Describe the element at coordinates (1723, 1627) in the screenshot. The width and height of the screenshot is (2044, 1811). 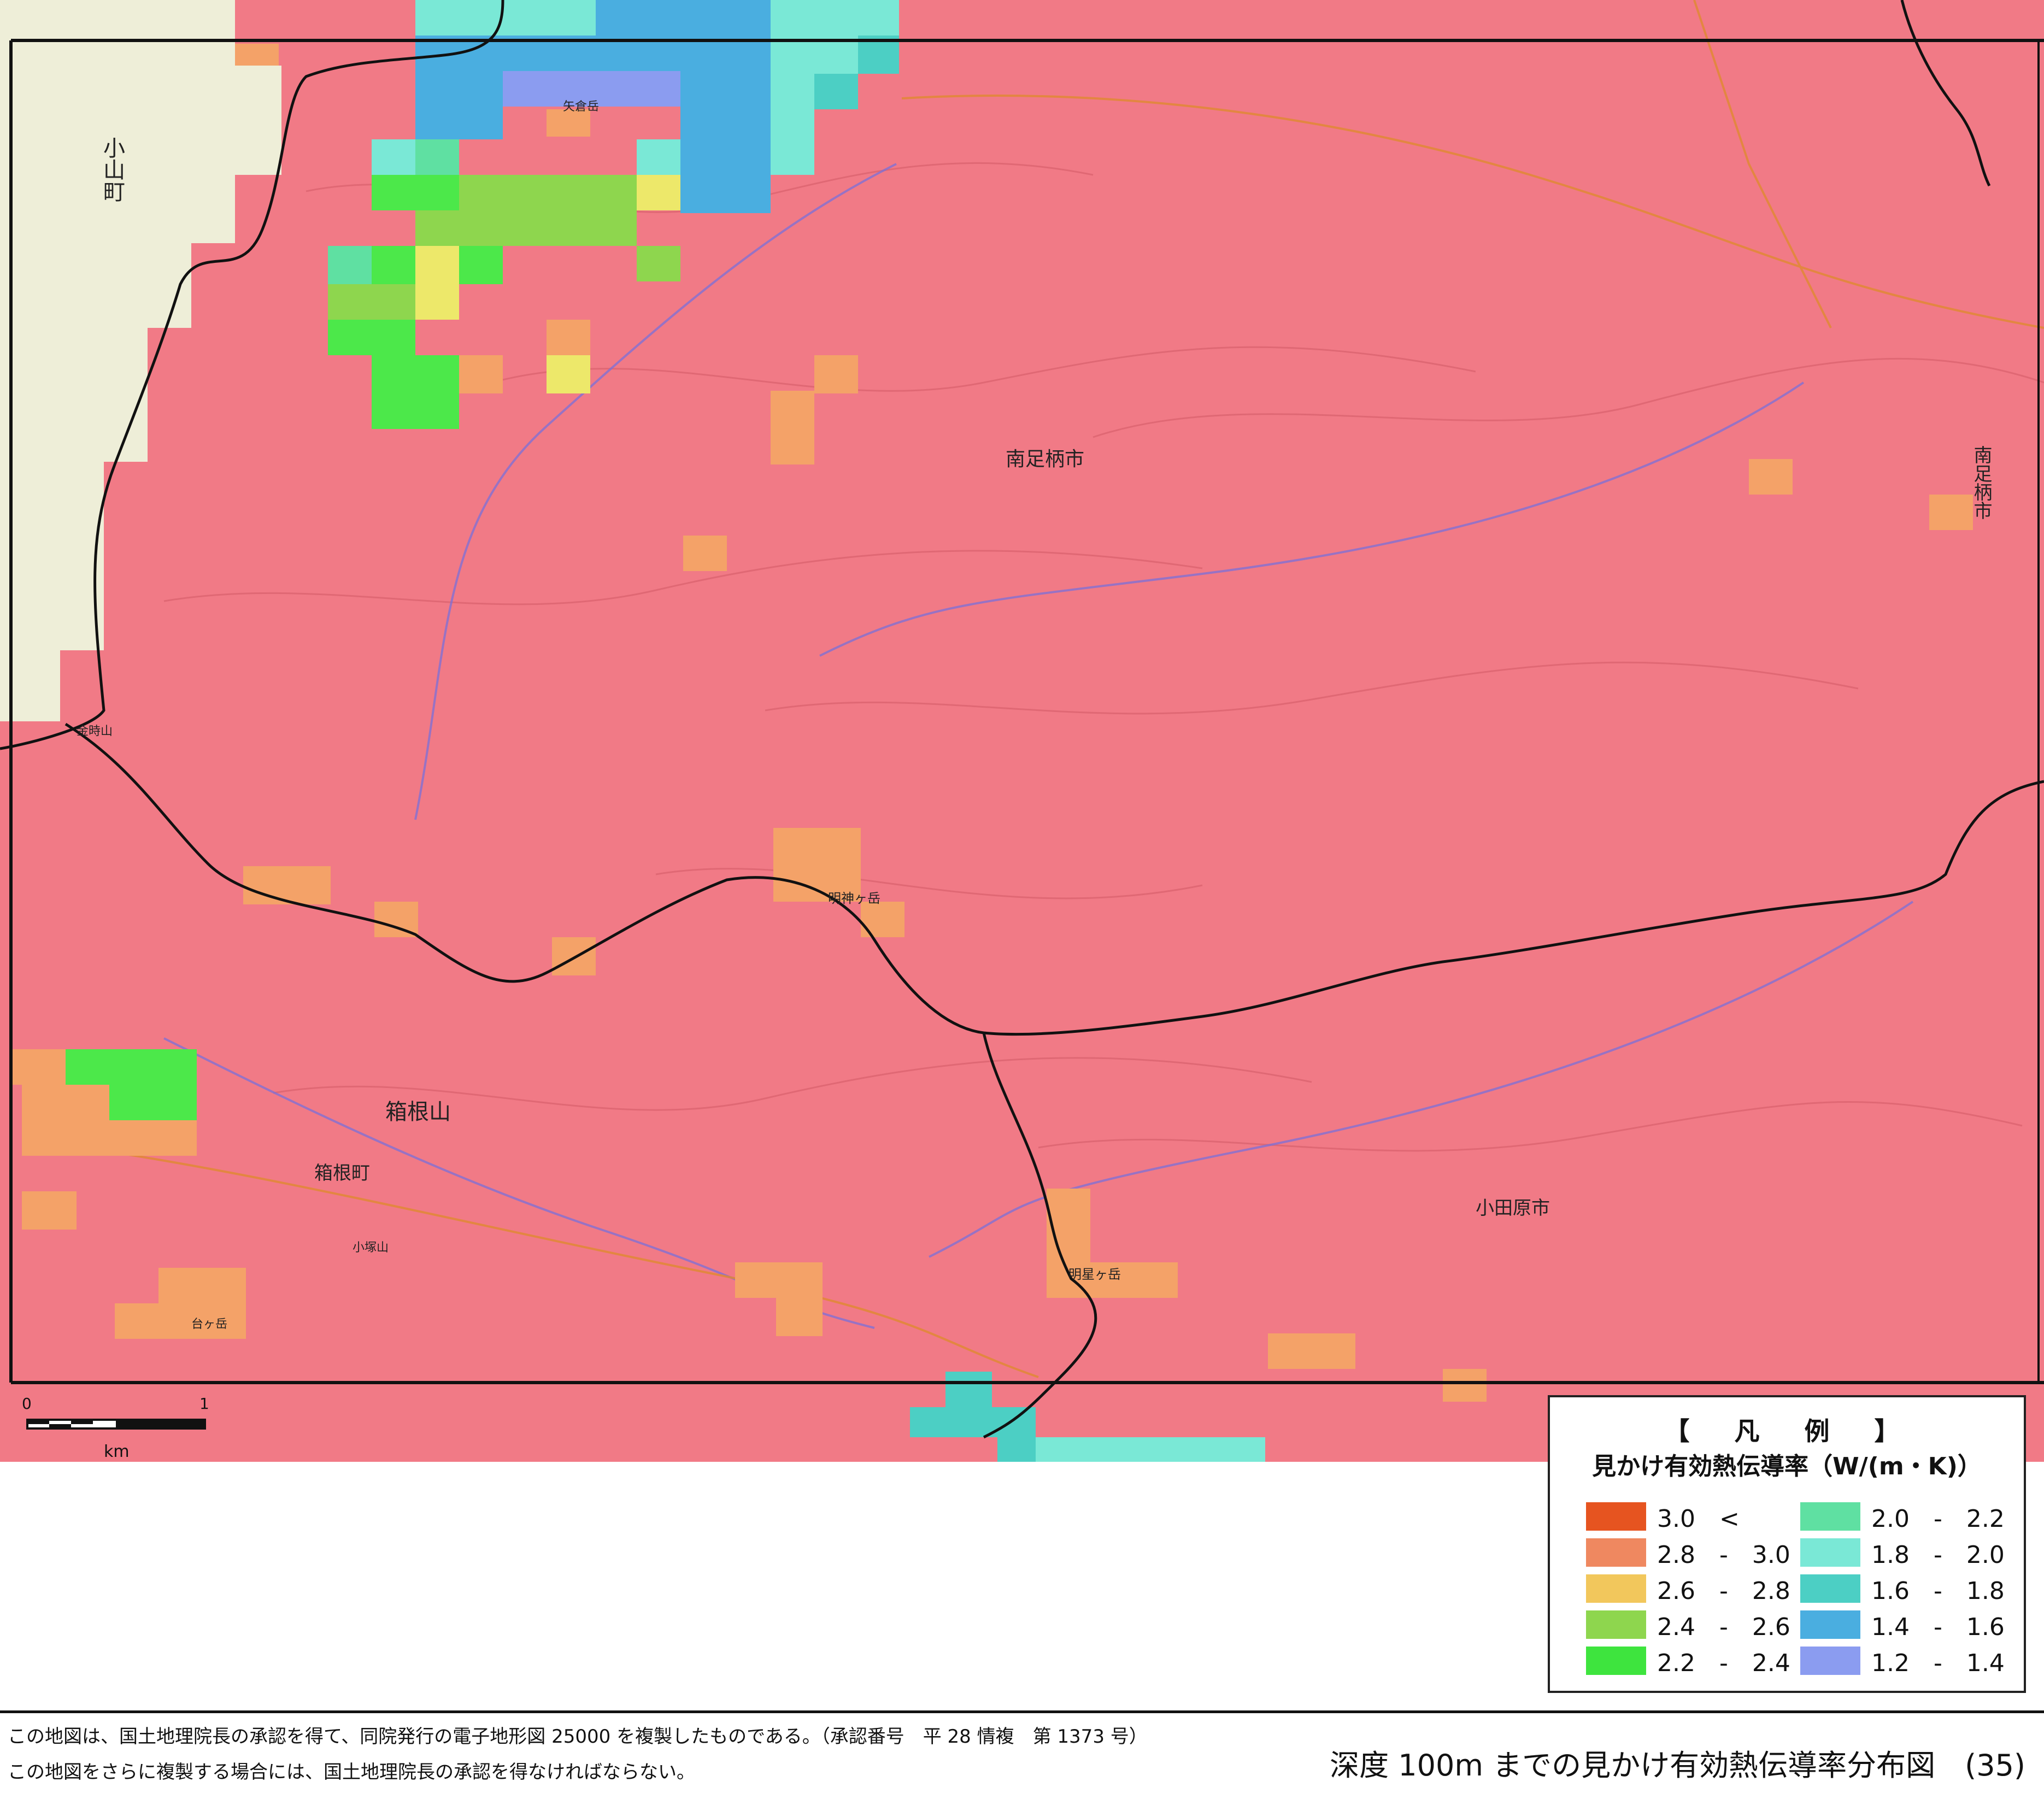
I see `legend-label: 2.4 - 2.6` at that location.